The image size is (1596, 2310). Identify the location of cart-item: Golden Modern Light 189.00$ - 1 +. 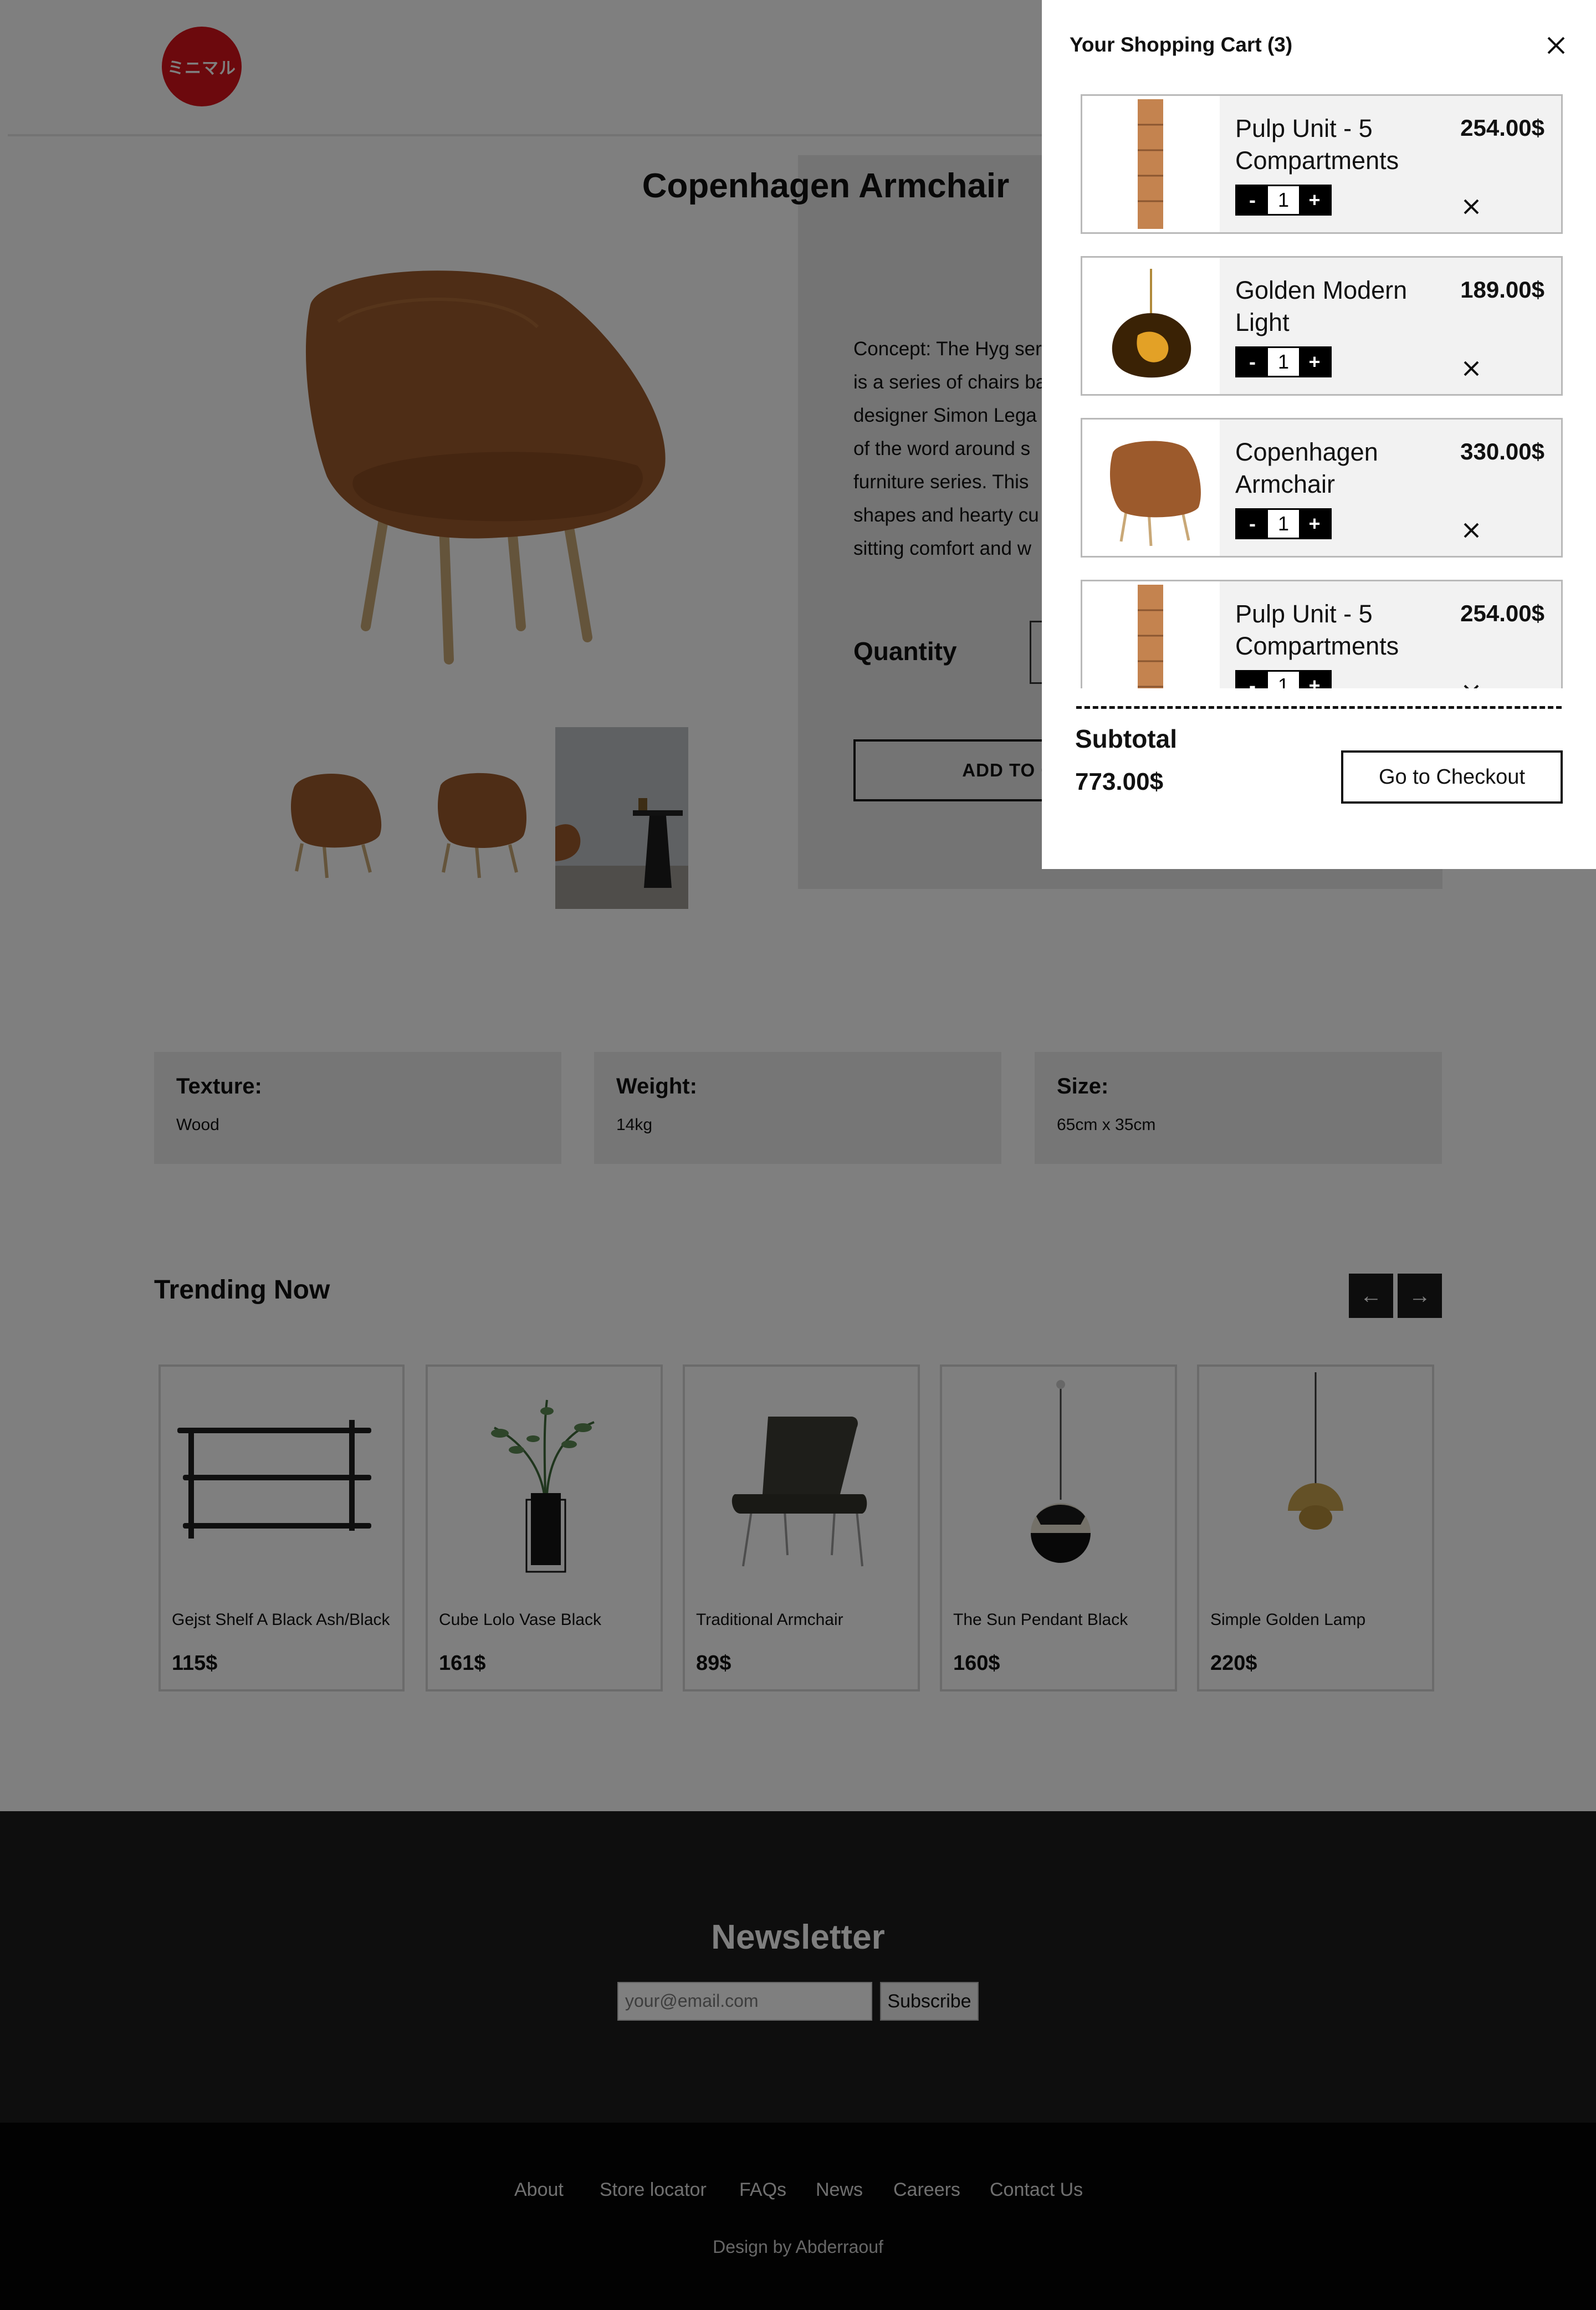
(1322, 326).